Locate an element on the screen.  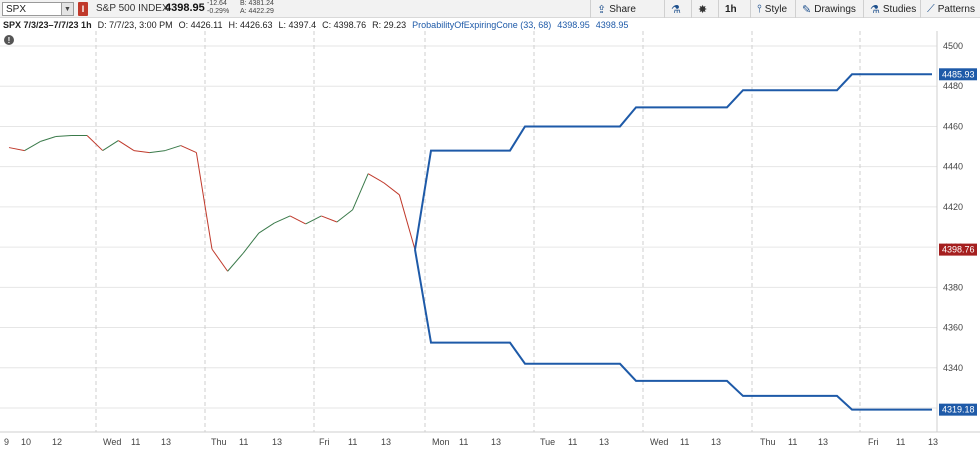
exchange-badge: I is located at coordinates (83, 9).